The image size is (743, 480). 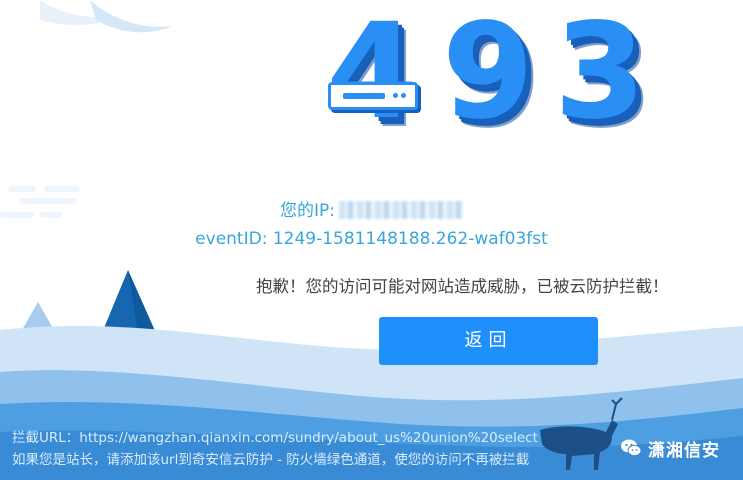 I want to click on back-button: 返回, so click(x=488, y=341).